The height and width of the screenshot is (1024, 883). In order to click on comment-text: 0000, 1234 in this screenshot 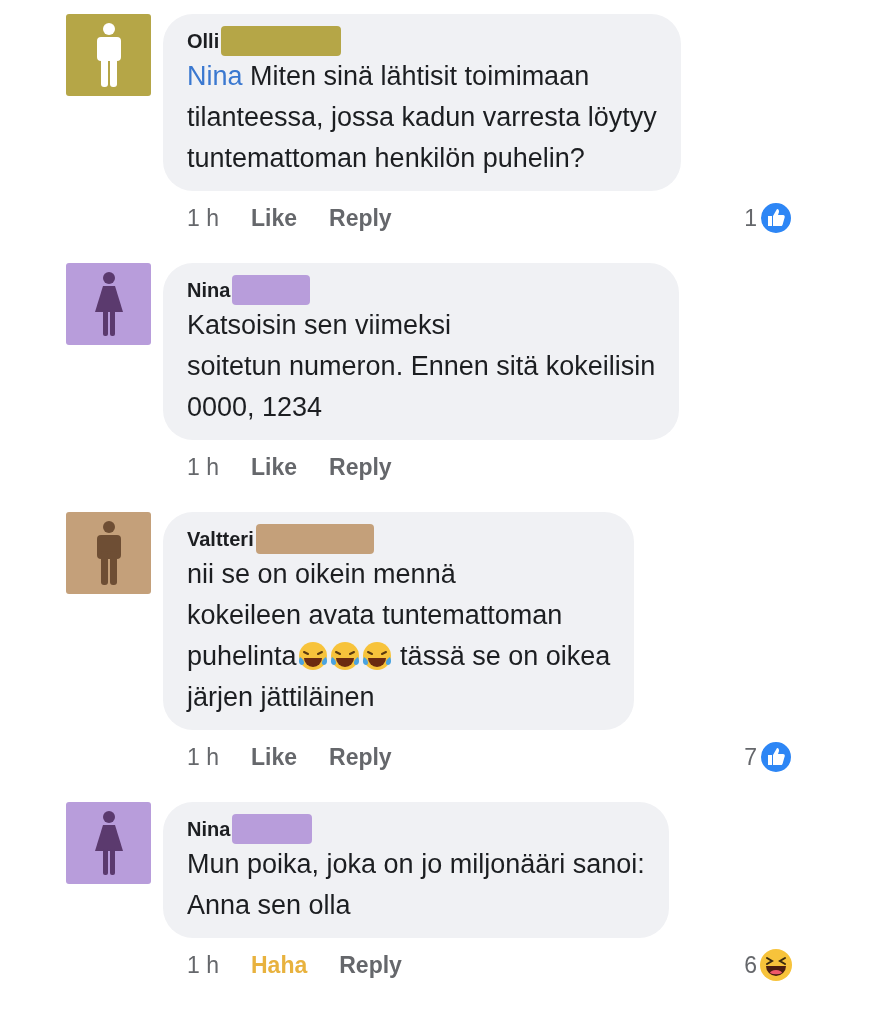, I will do `click(255, 407)`.